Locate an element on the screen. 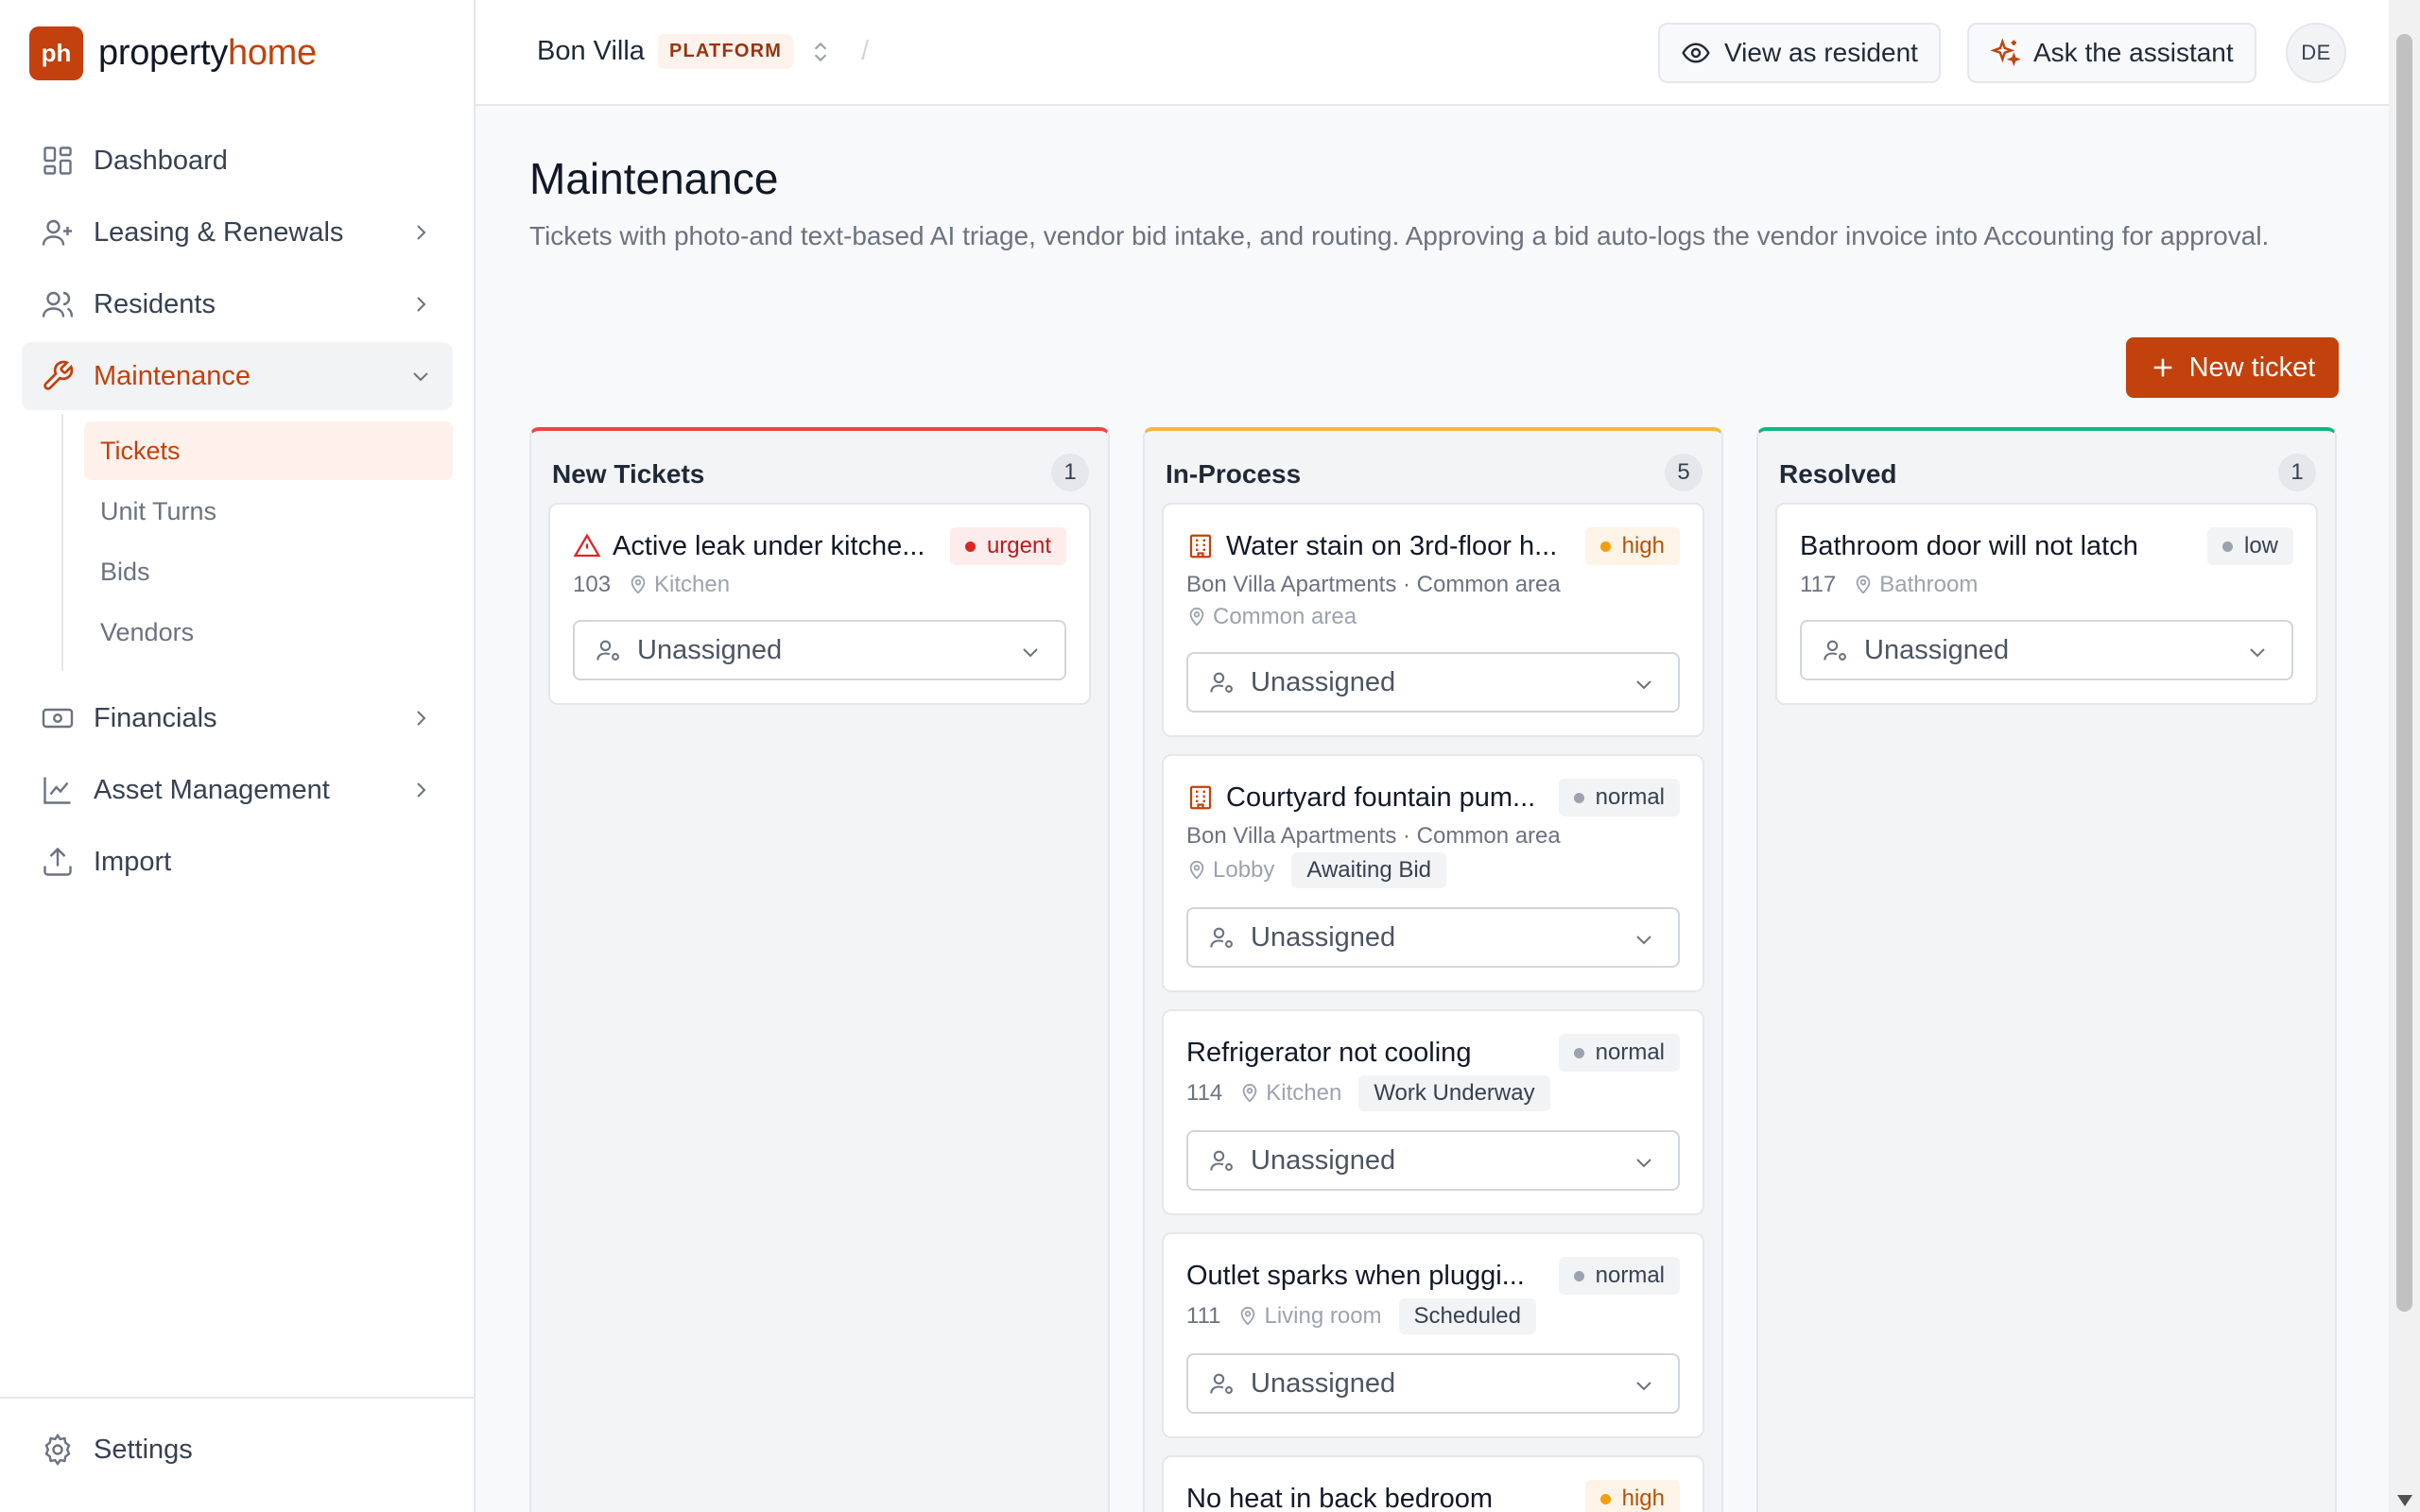 This screenshot has width=2420, height=1512. sidebar-item-label: Maintenance is located at coordinates (172, 375).